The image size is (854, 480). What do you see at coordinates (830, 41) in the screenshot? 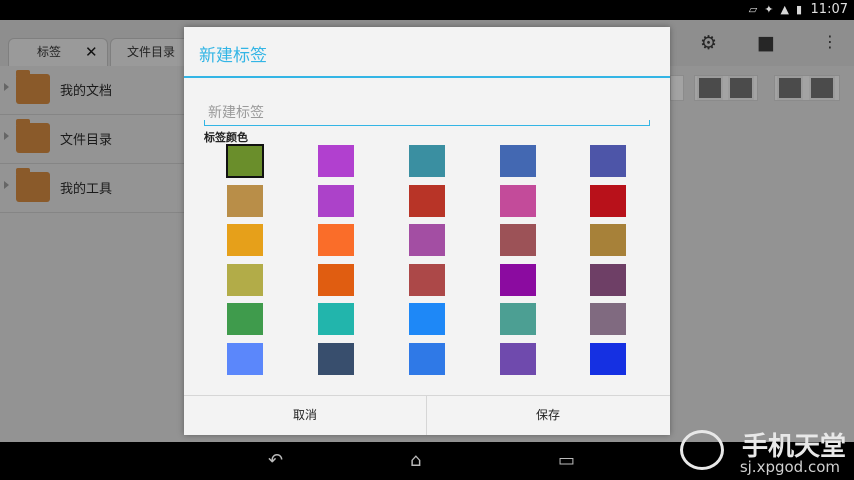
I see `overflow-menu-icon: ⋮` at bounding box center [830, 41].